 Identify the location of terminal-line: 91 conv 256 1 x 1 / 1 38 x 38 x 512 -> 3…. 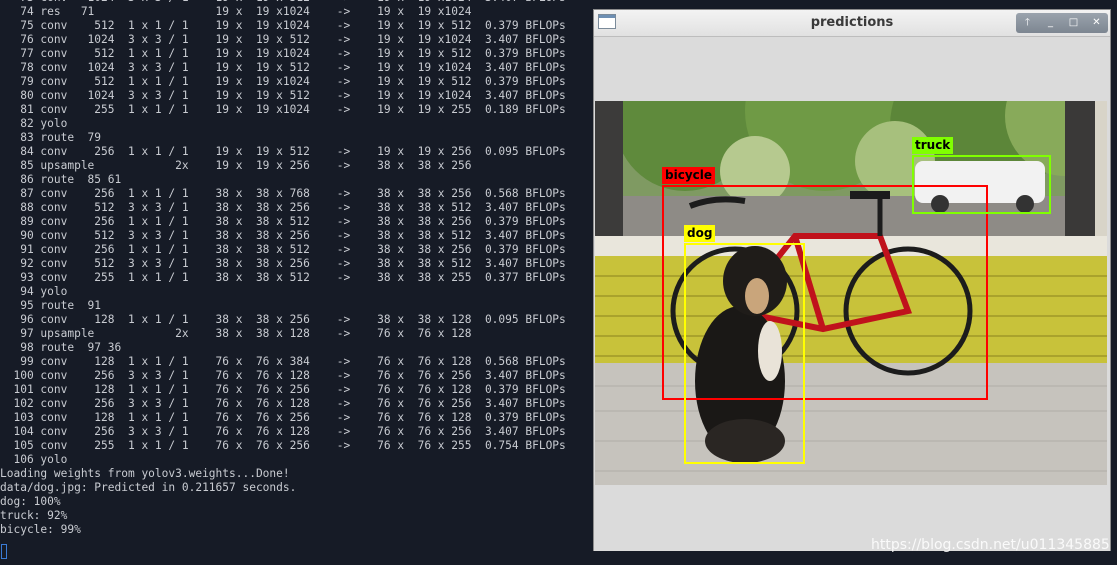
(283, 249).